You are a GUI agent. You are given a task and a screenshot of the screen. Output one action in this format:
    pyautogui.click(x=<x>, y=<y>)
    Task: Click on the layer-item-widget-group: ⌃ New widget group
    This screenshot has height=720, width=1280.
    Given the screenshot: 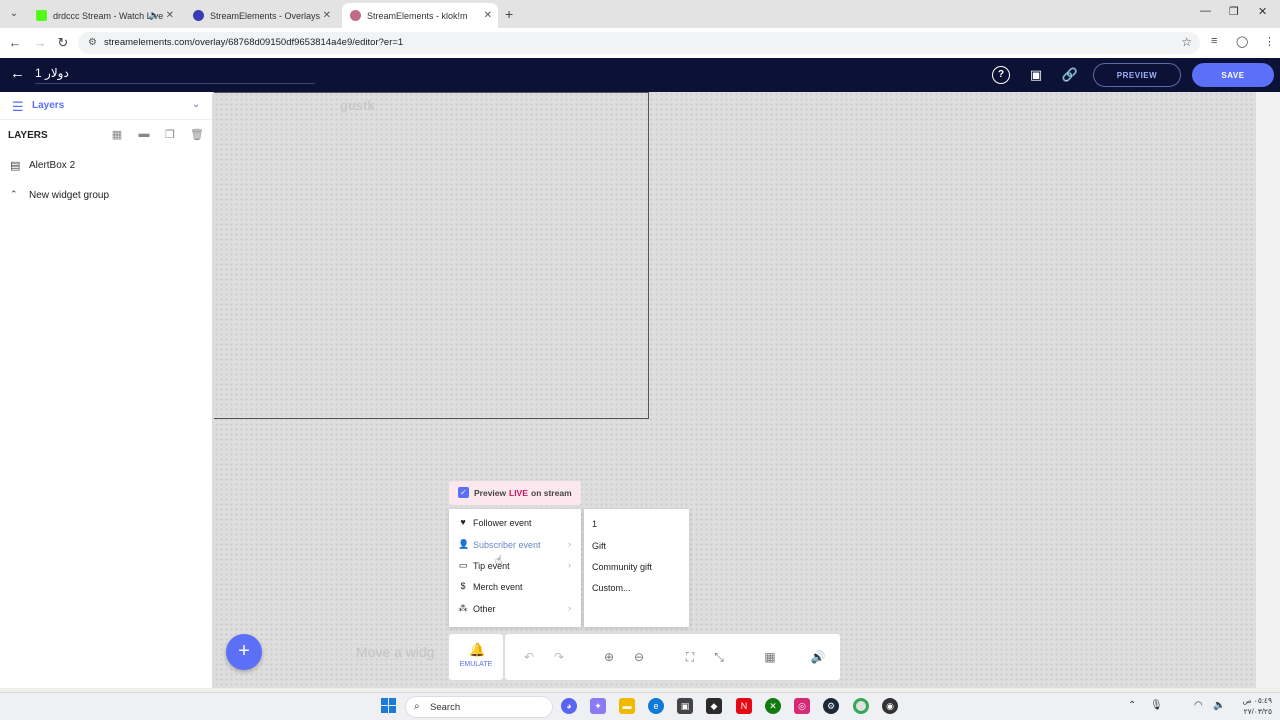 What is the action you would take?
    pyautogui.click(x=106, y=196)
    